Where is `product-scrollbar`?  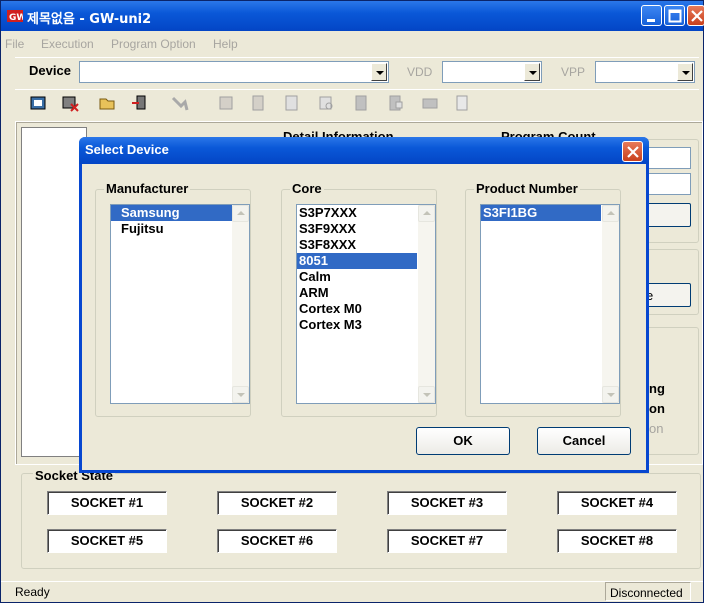 product-scrollbar is located at coordinates (610, 304).